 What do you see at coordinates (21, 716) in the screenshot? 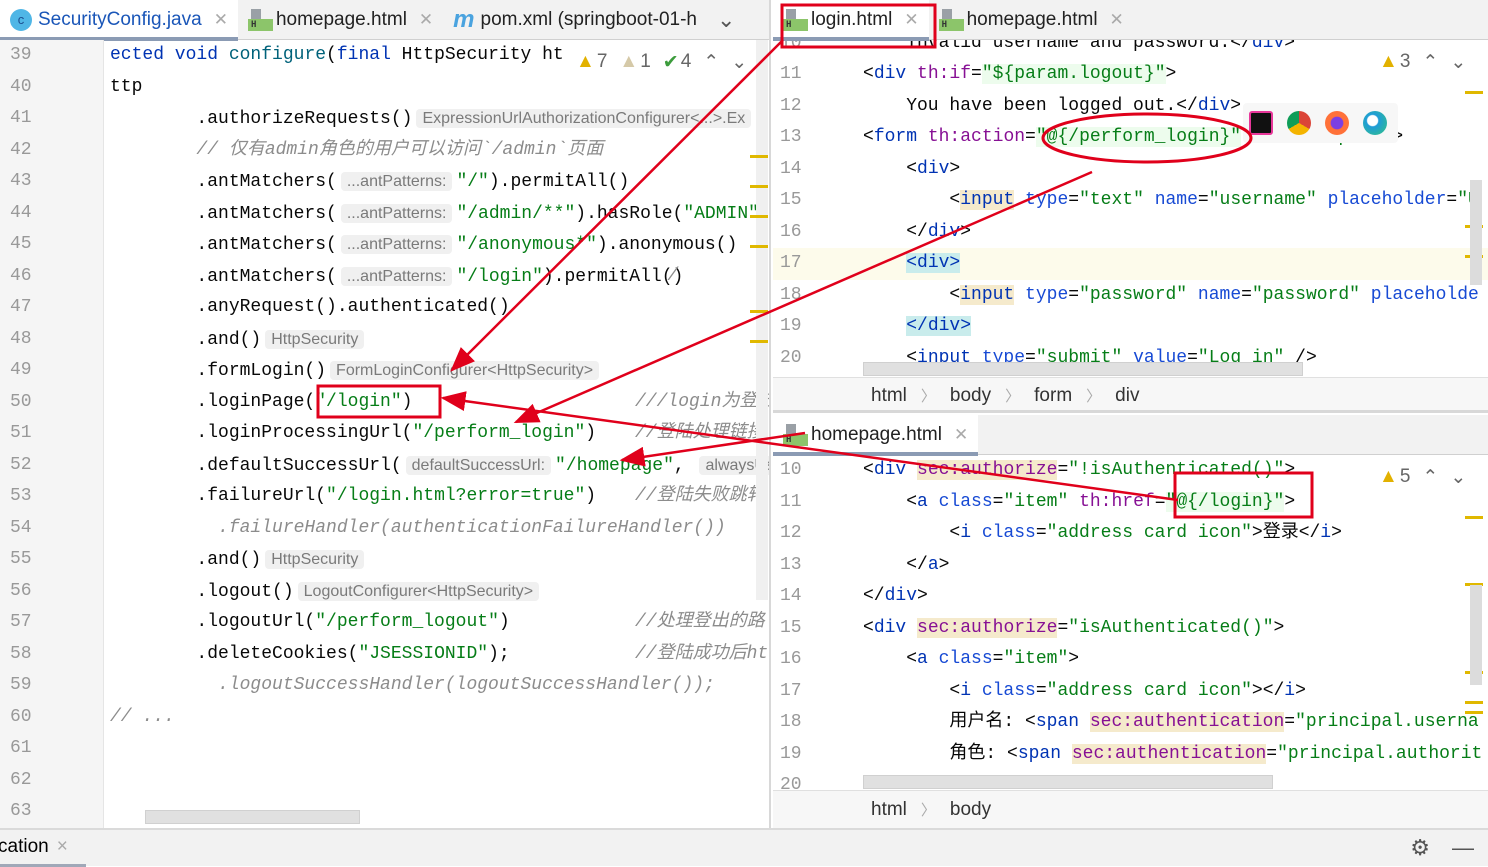
I see `line-number: 60` at bounding box center [21, 716].